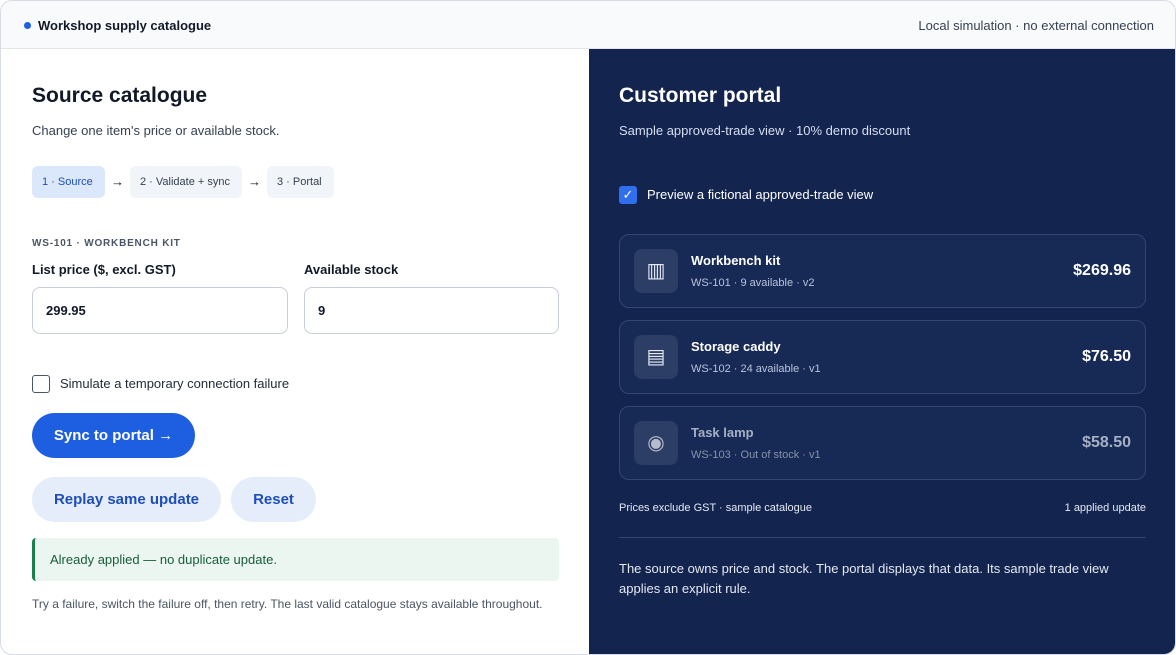 Image resolution: width=1176 pixels, height=655 pixels. I want to click on product-price: $58.50, so click(1106, 442).